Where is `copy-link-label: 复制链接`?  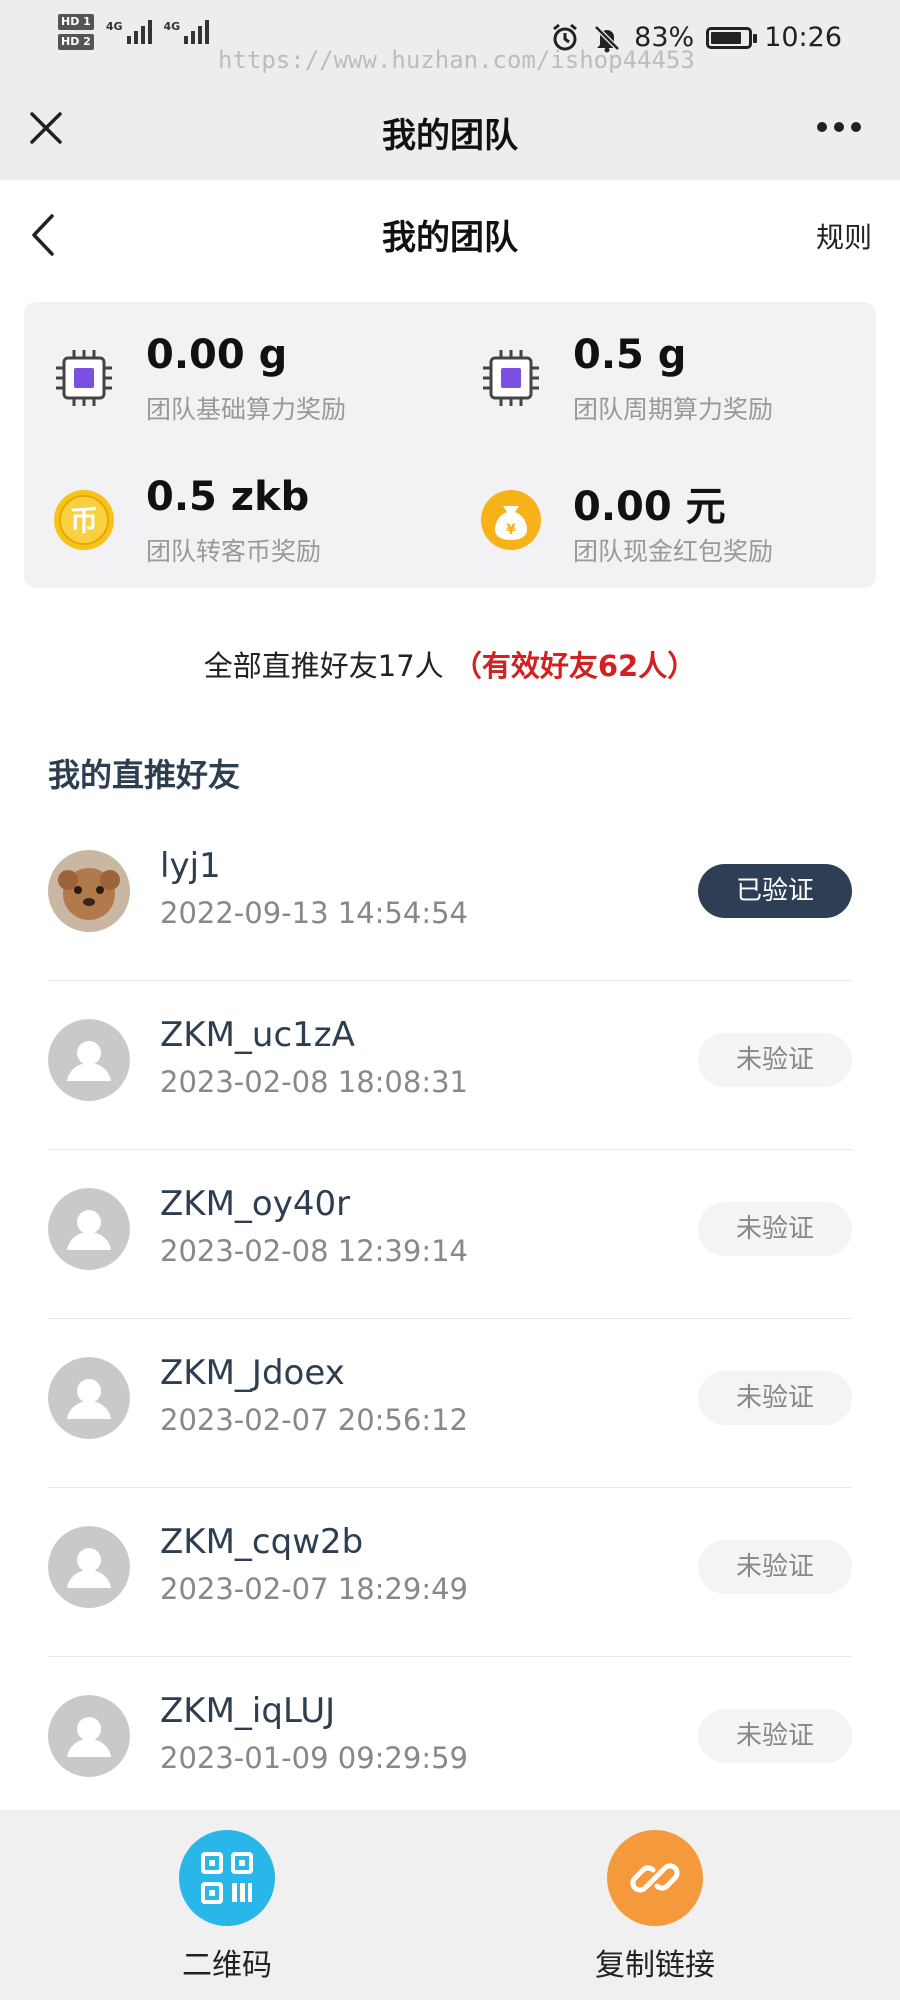
copy-link-label: 复制链接 is located at coordinates (655, 1965).